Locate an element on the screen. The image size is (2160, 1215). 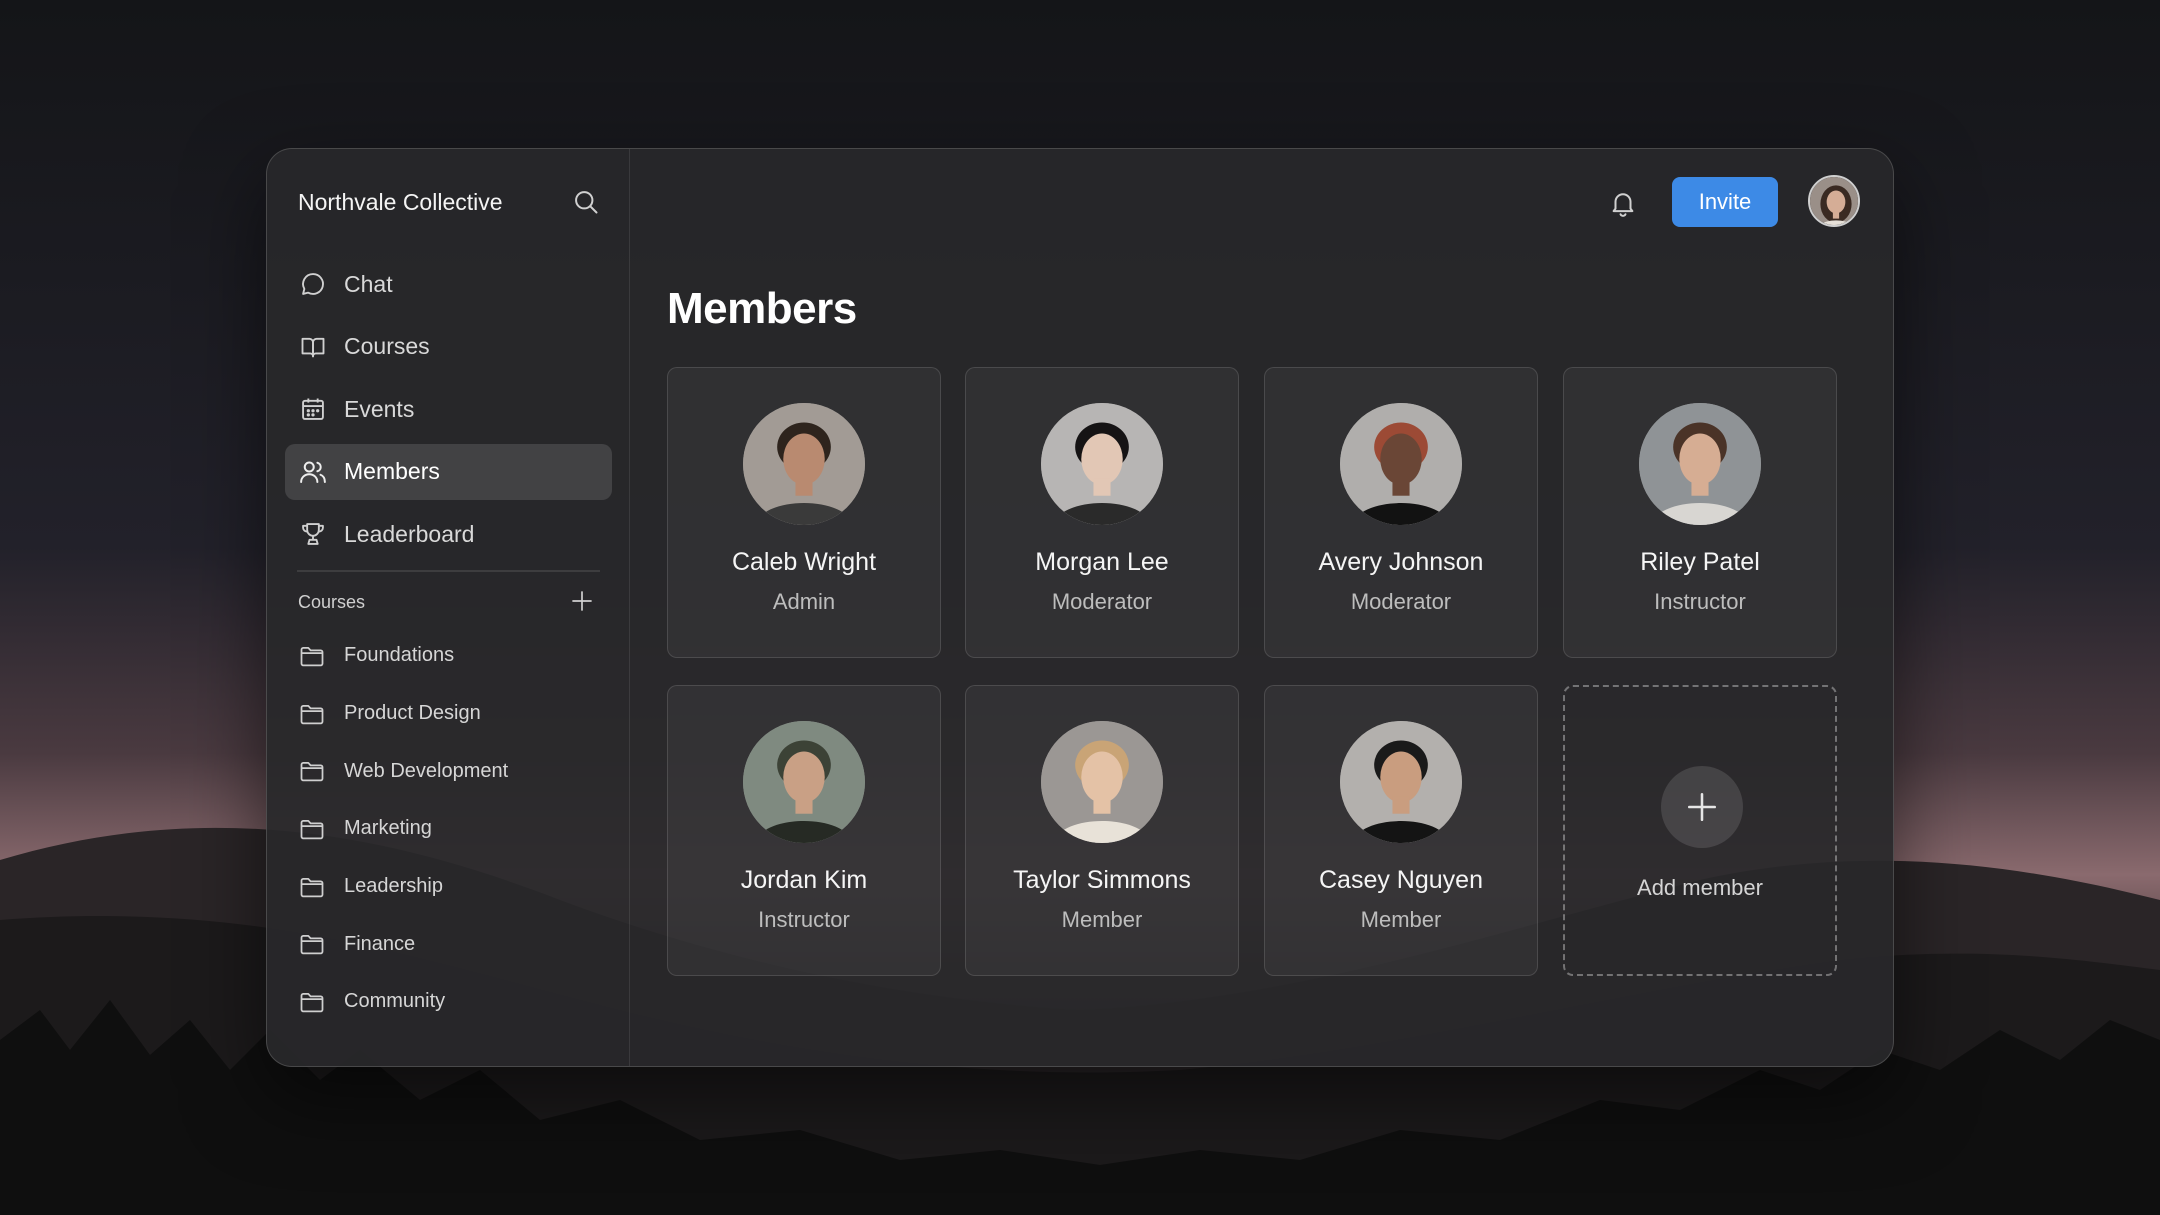
member-name: Riley Patel is located at coordinates (1700, 562).